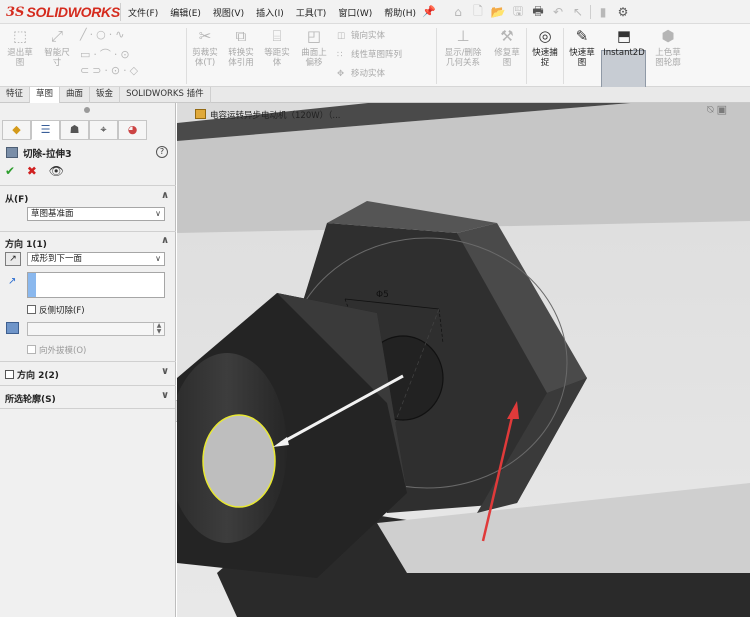 Image resolution: width=750 pixels, height=617 pixels. Describe the element at coordinates (558, 12) in the screenshot. I see `undo-icon: ↶` at that location.